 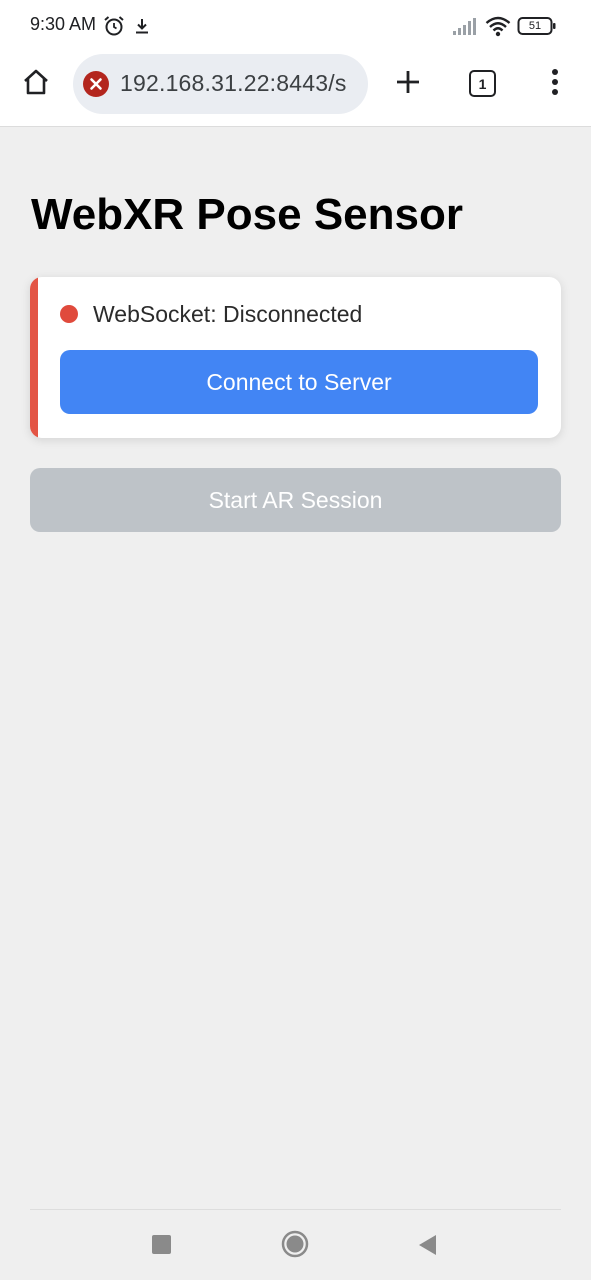 What do you see at coordinates (498, 28) in the screenshot?
I see `wifi-icon` at bounding box center [498, 28].